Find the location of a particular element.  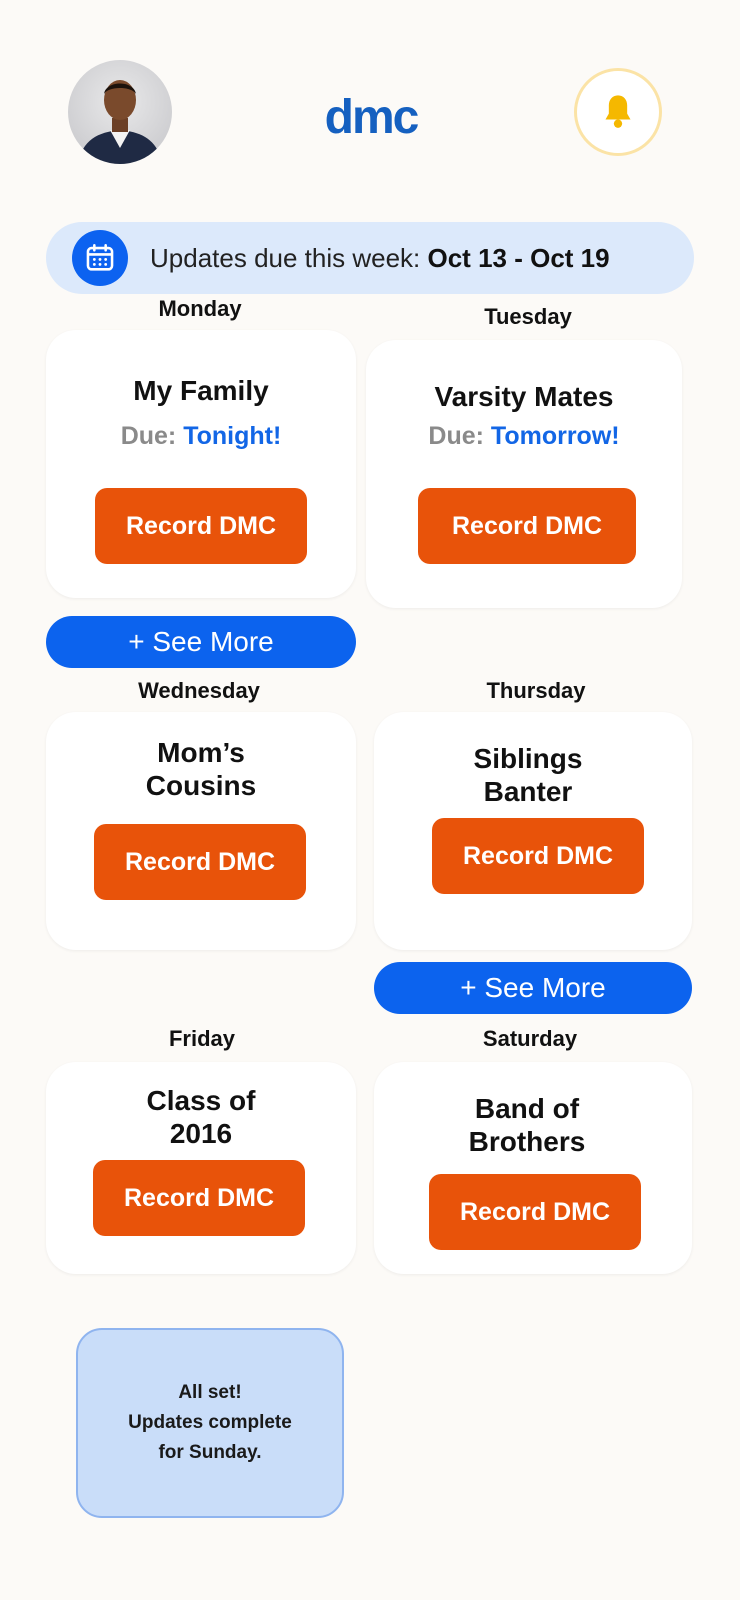

group-title-line1: Band of is located at coordinates (527, 1108).